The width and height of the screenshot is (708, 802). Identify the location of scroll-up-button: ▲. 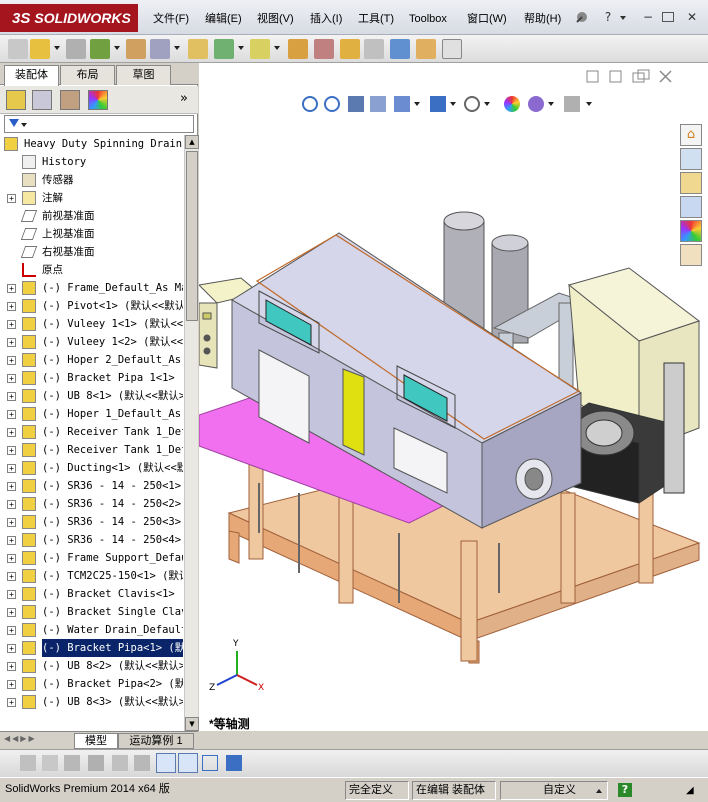
(192, 142).